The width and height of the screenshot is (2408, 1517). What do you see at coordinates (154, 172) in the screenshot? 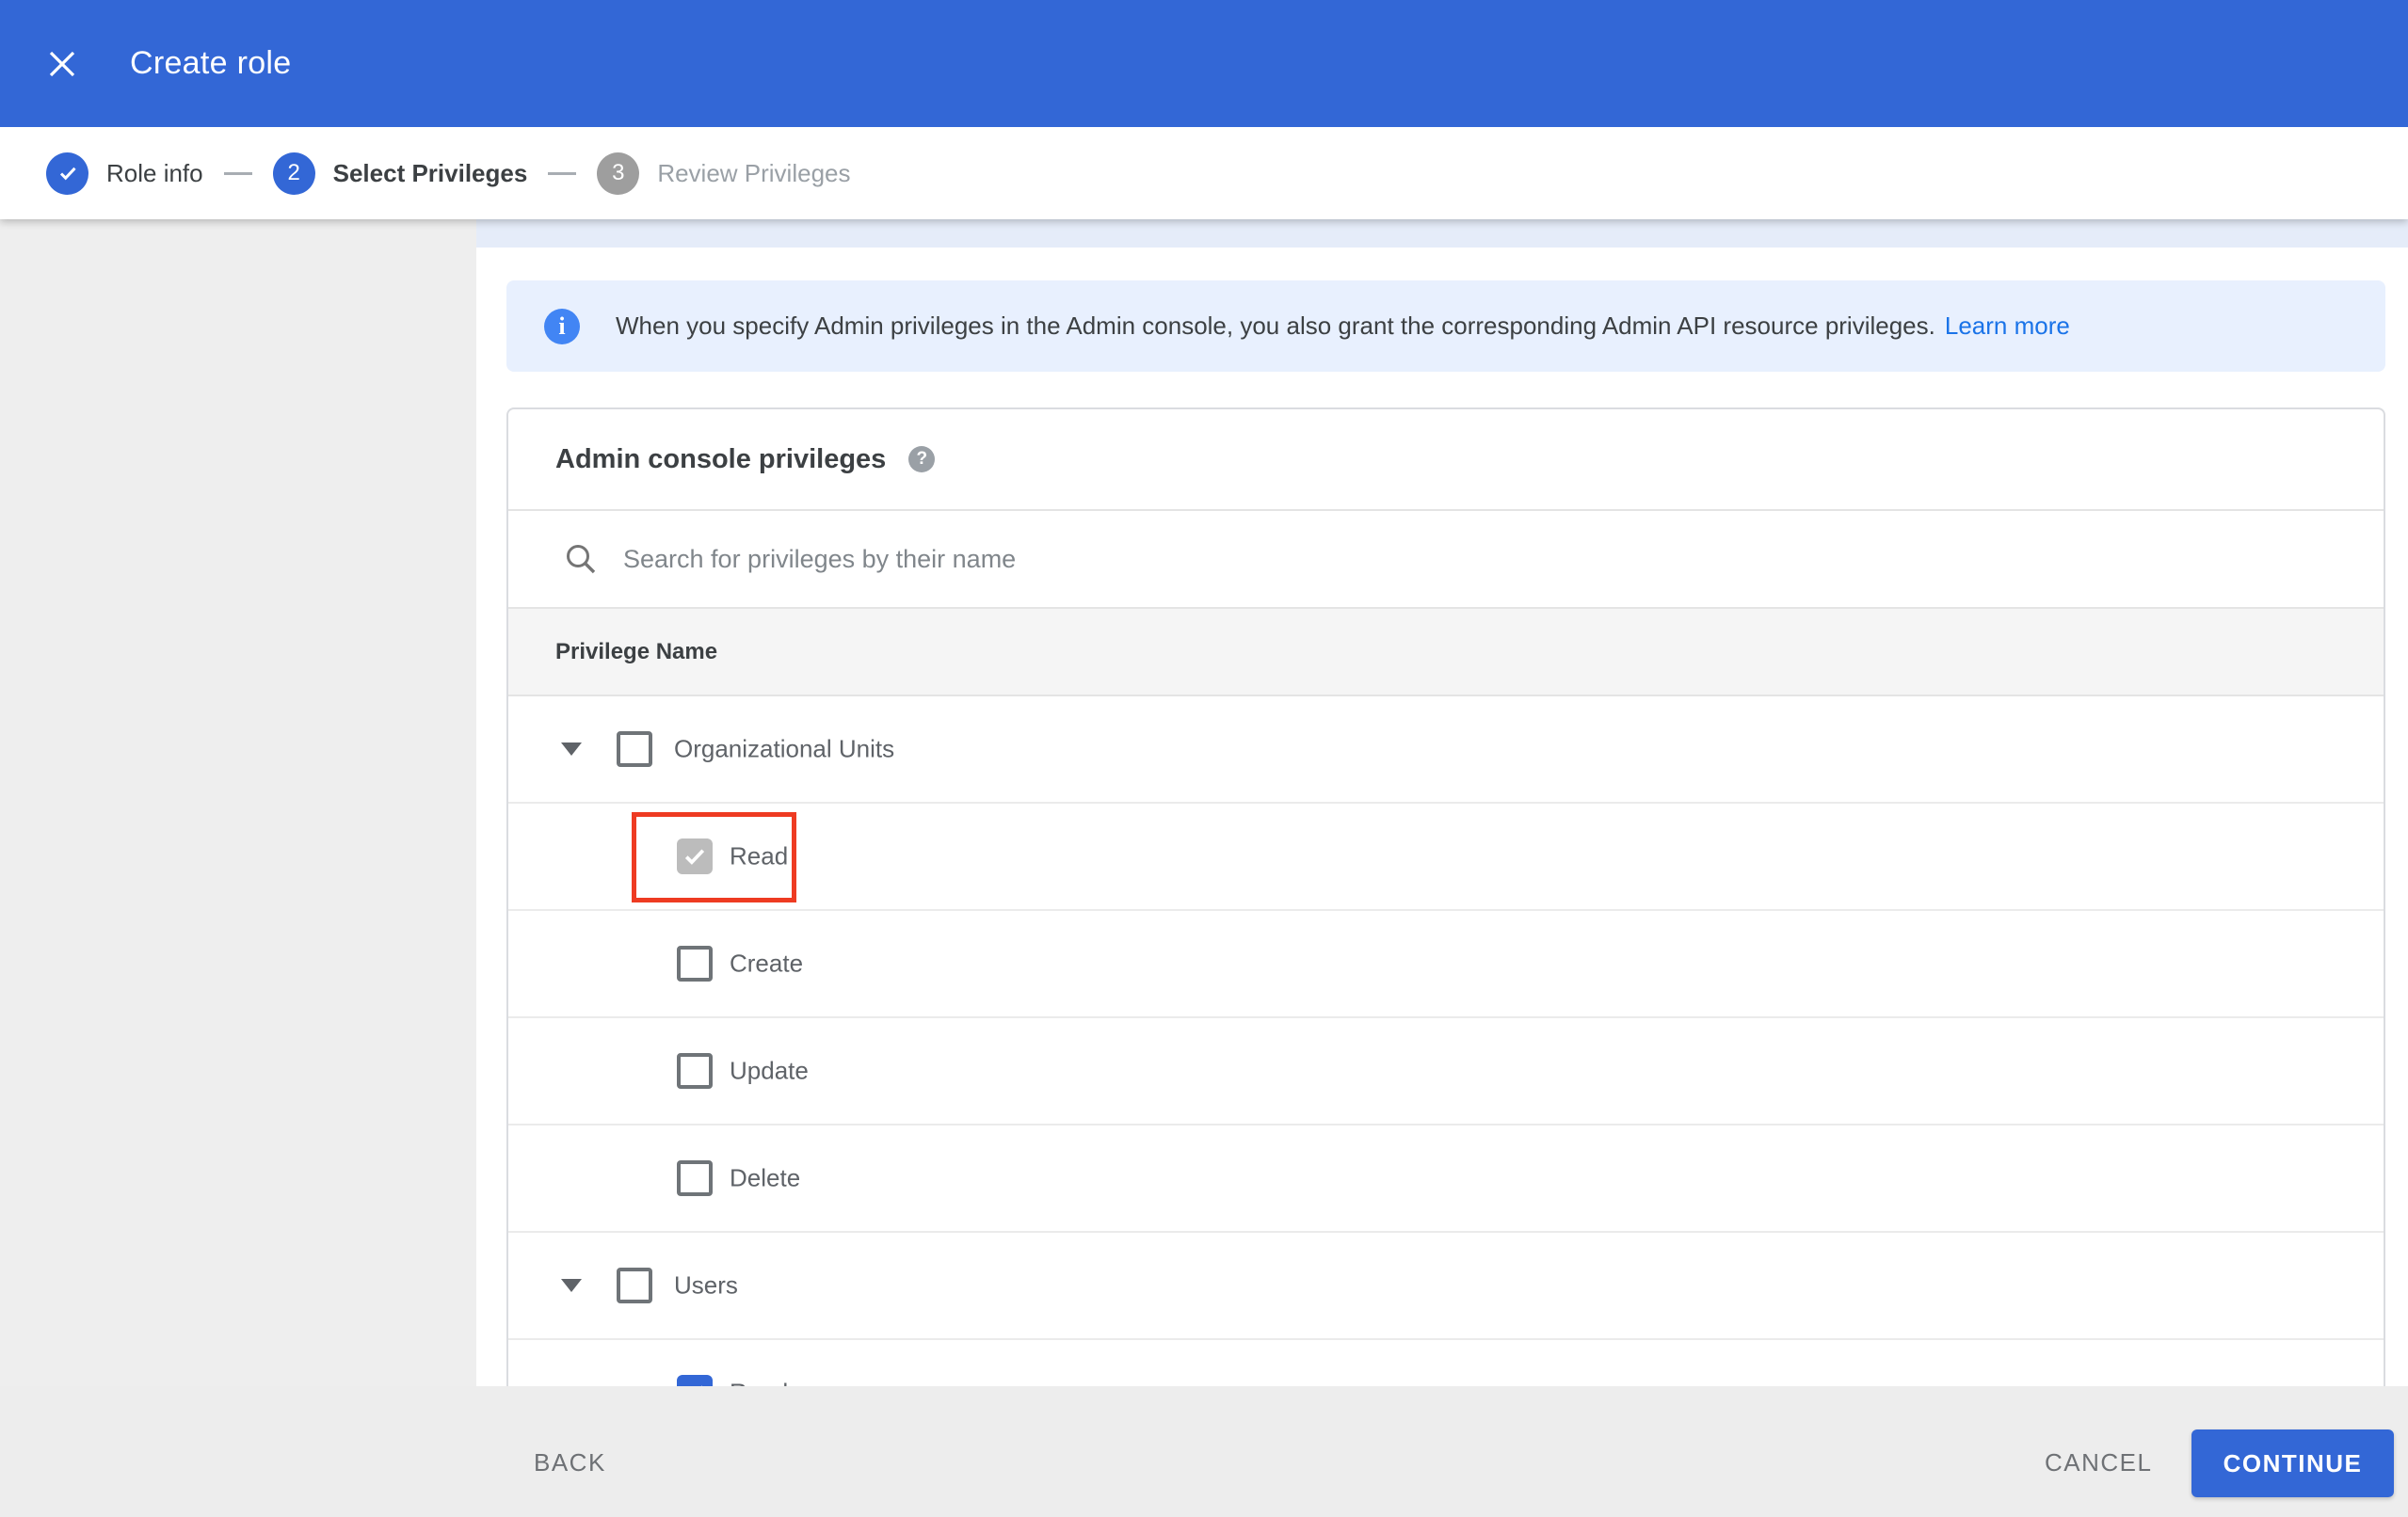
I see `step-1-label: Role info` at bounding box center [154, 172].